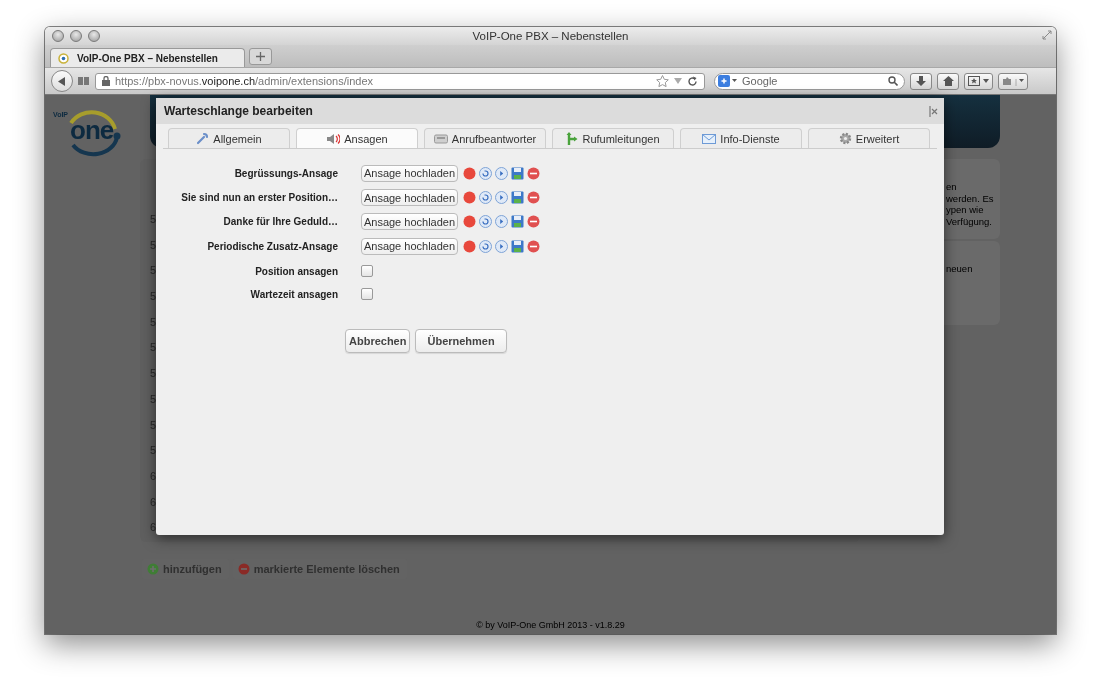  Describe the element at coordinates (893, 81) in the screenshot. I see `search-icon` at that location.